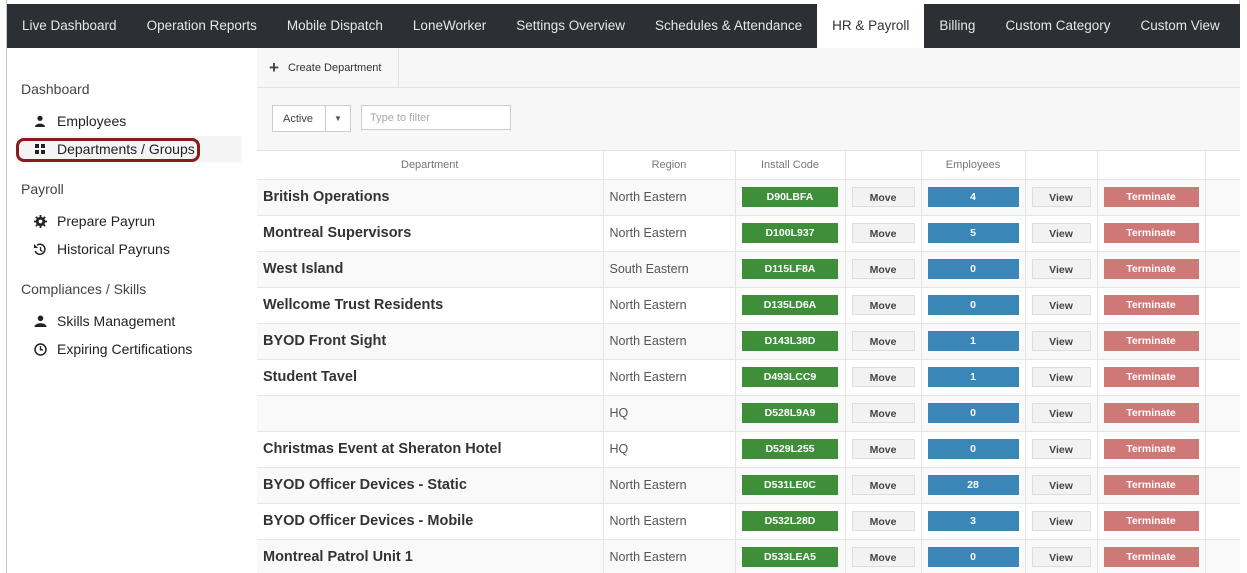  I want to click on status-filter-select: Active ▼, so click(311, 118).